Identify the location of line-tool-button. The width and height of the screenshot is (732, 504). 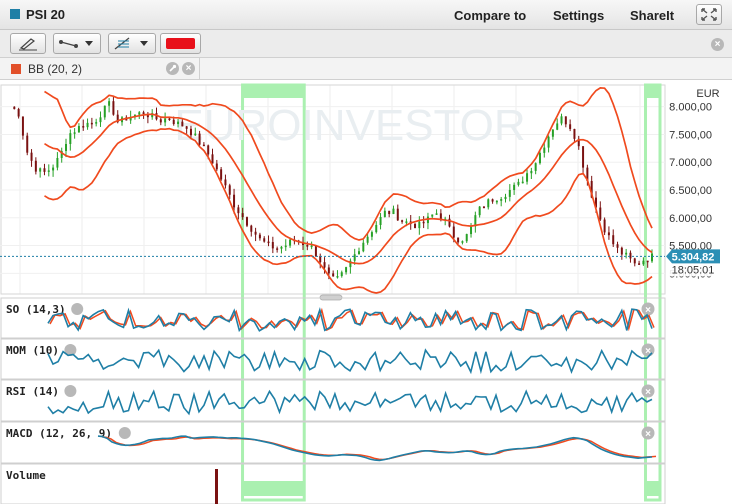
(77, 43).